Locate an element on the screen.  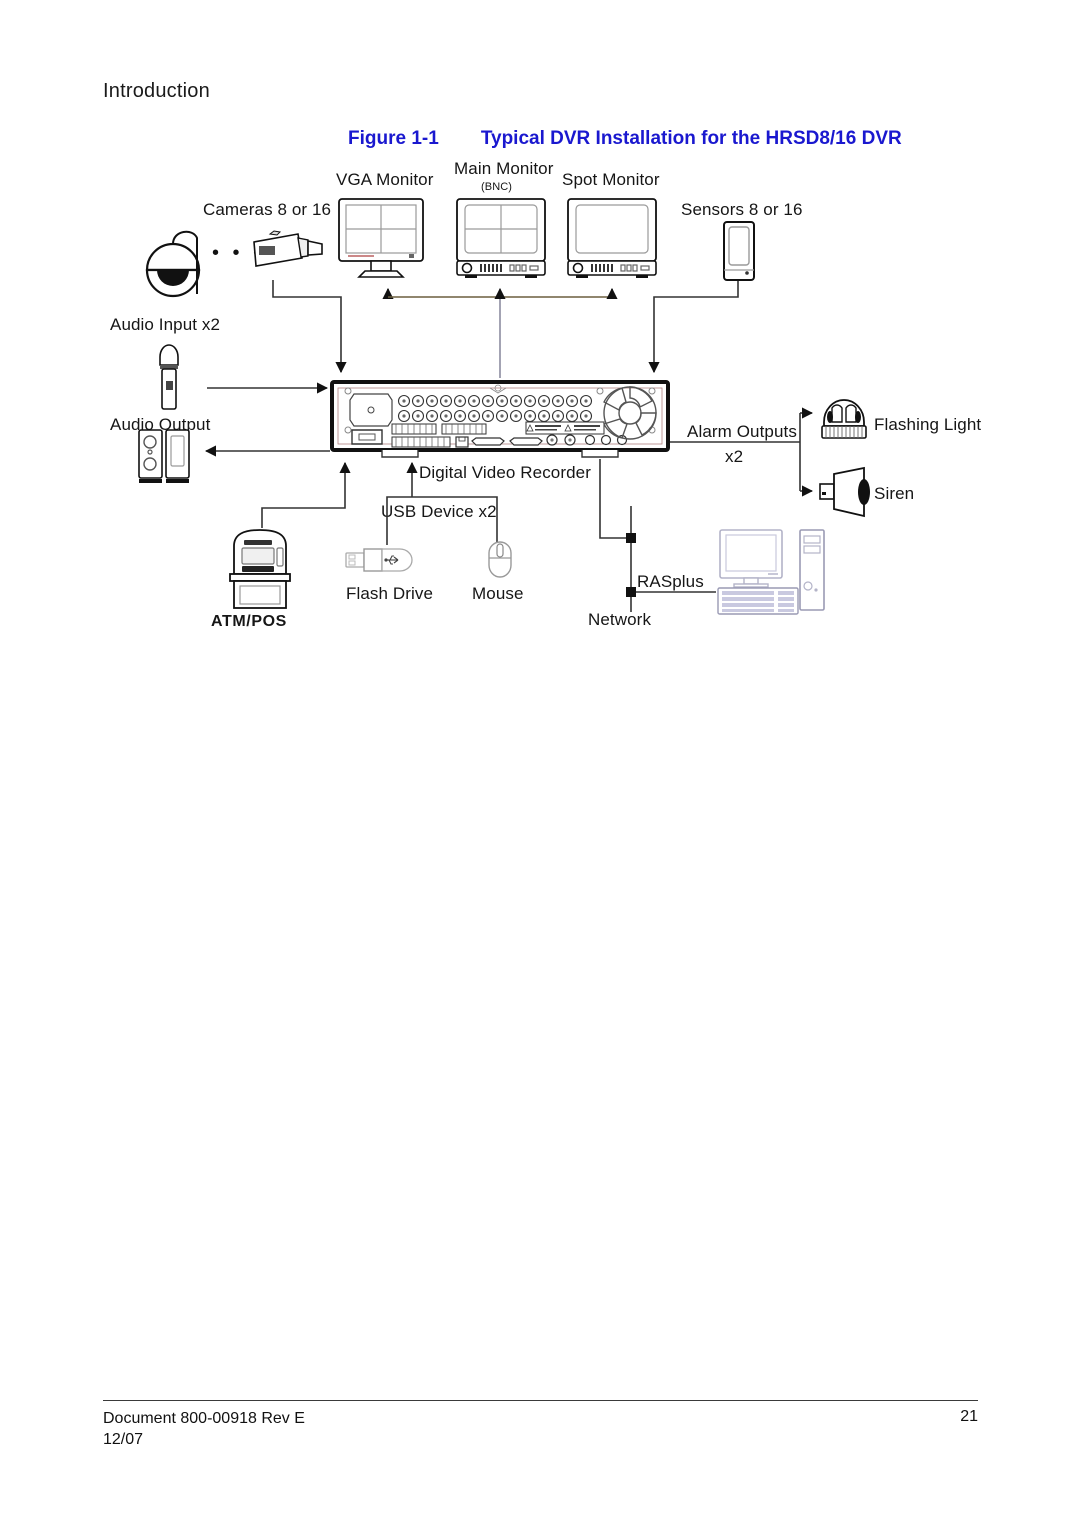
footer-page-number: 21 is located at coordinates (969, 1416).